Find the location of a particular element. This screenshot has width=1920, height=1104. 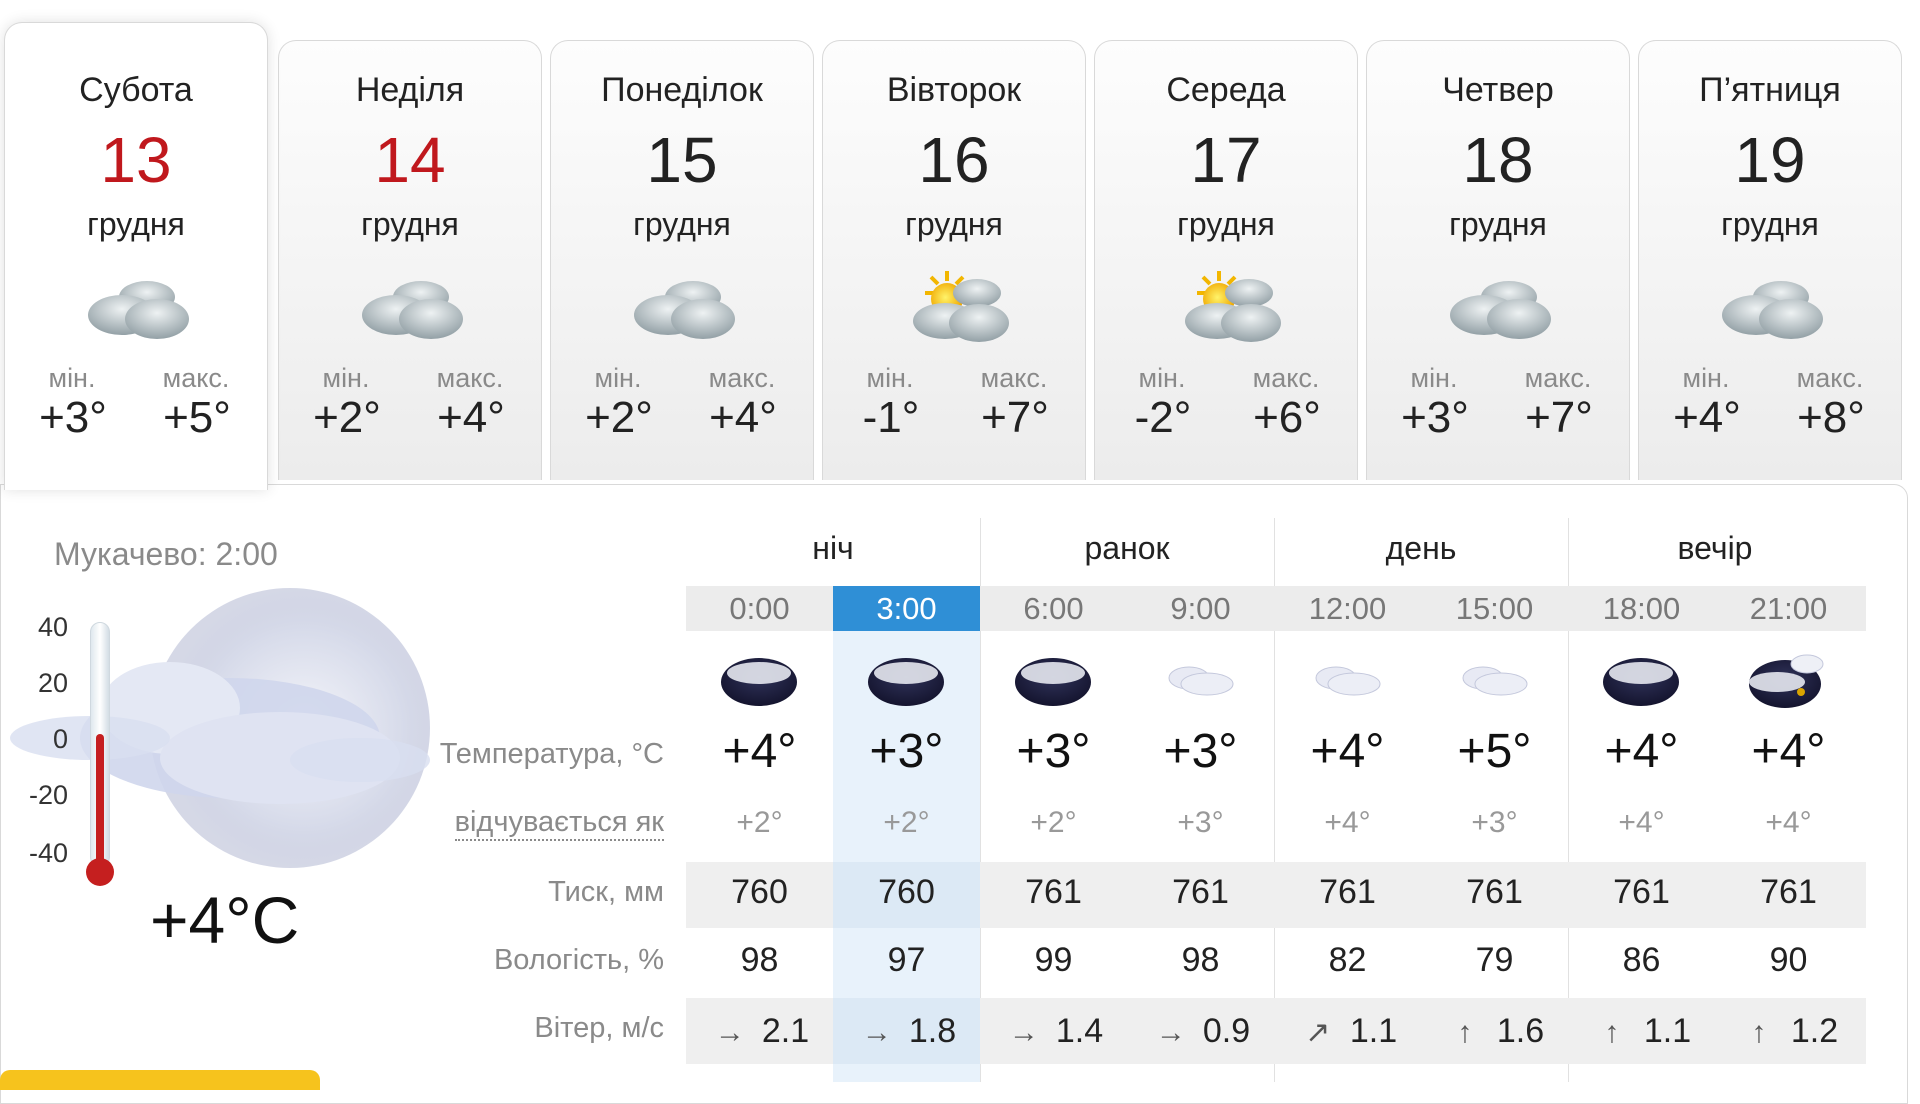

day-tab-3: Вівторок 16 грудня мін. макс. -1° +7° is located at coordinates (954, 260).